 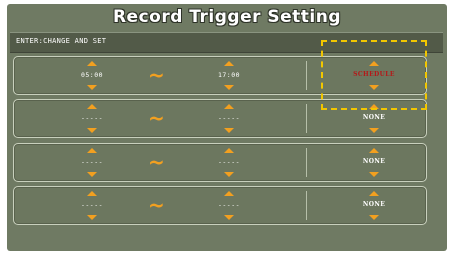 I want to click on start-time-field: 05:00, so click(x=92, y=75).